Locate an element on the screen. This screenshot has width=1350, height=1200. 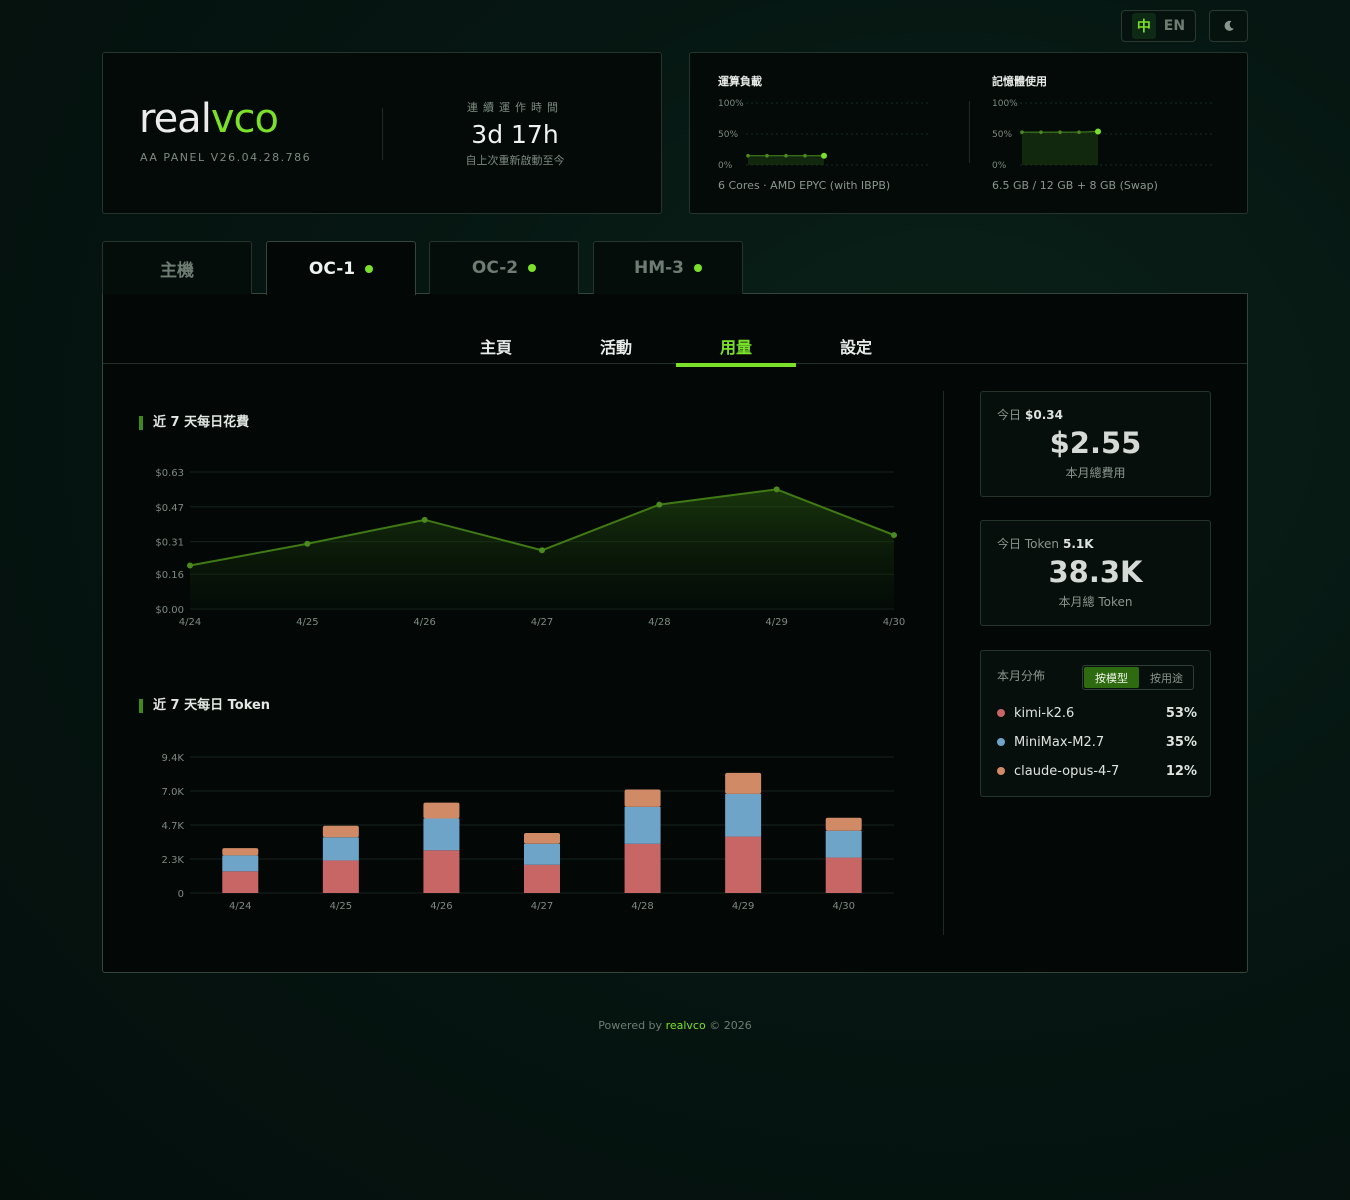
cpu-sub: 6 Cores · AMD EPYC (with IBPB) is located at coordinates (804, 185).